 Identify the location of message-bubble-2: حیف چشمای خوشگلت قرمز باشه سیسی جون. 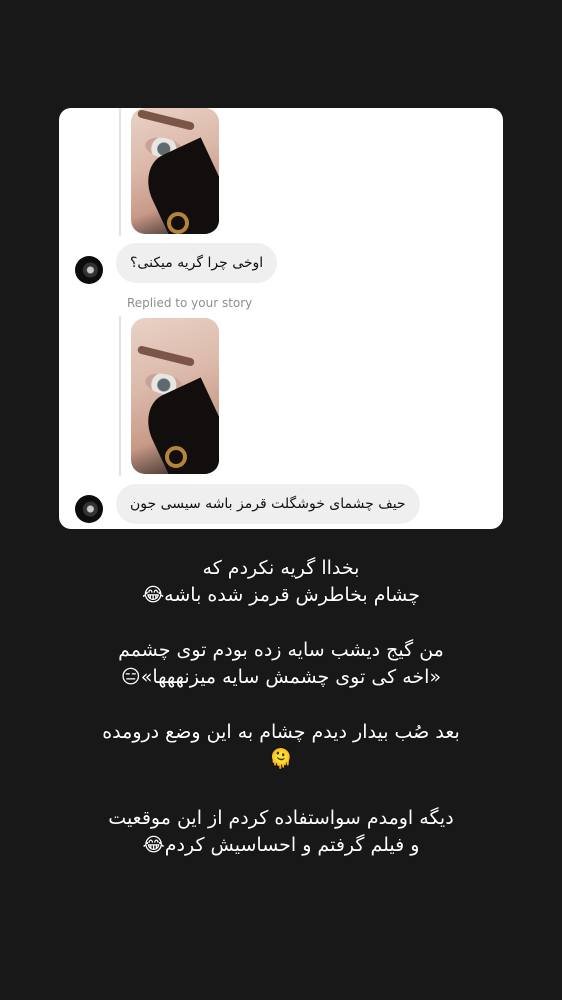
(268, 504).